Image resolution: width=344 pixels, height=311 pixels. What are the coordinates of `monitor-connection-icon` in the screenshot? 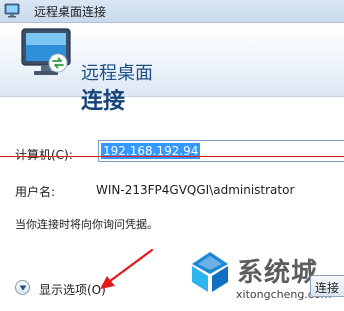 It's located at (46, 51).